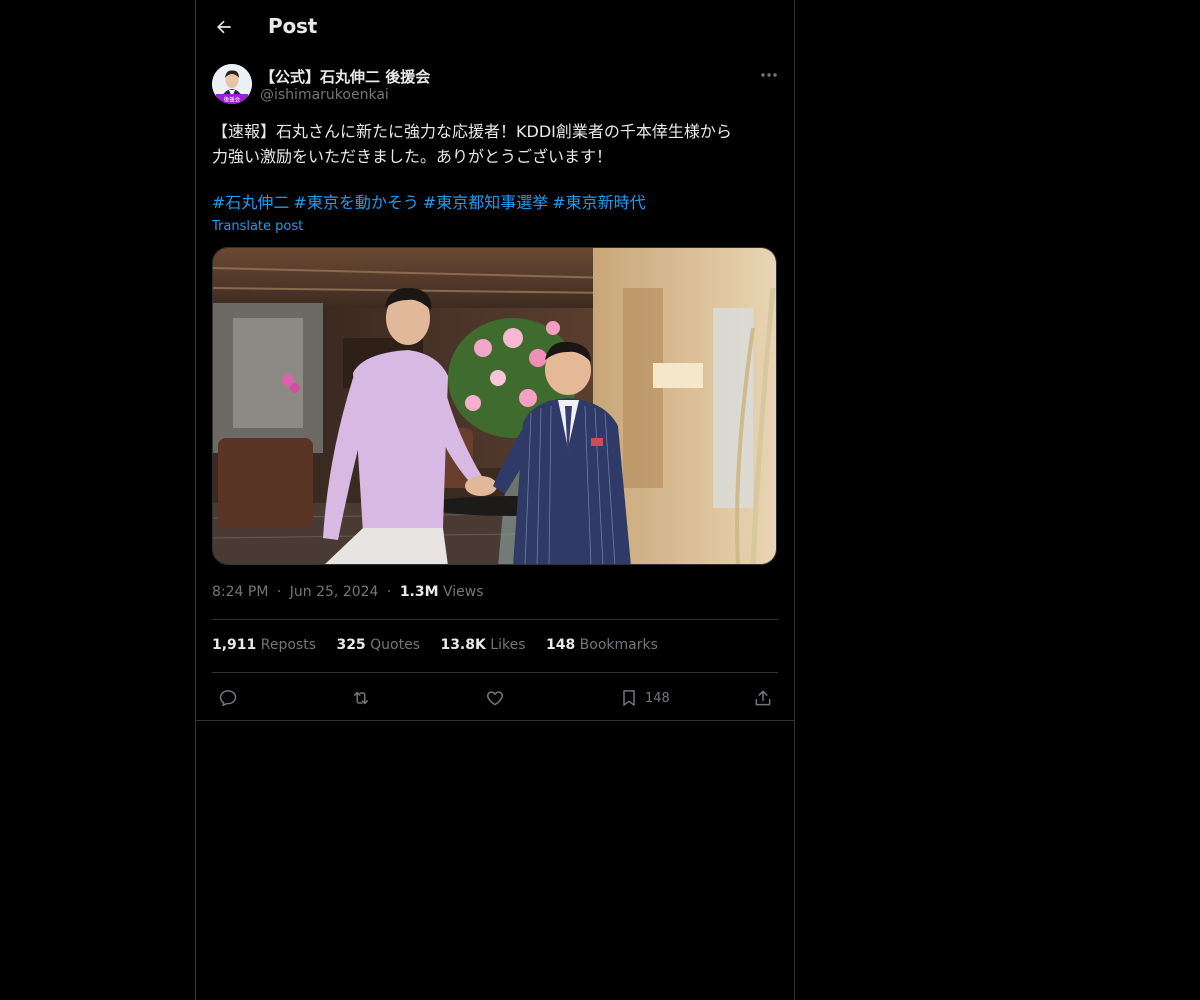  I want to click on more-button, so click(769, 75).